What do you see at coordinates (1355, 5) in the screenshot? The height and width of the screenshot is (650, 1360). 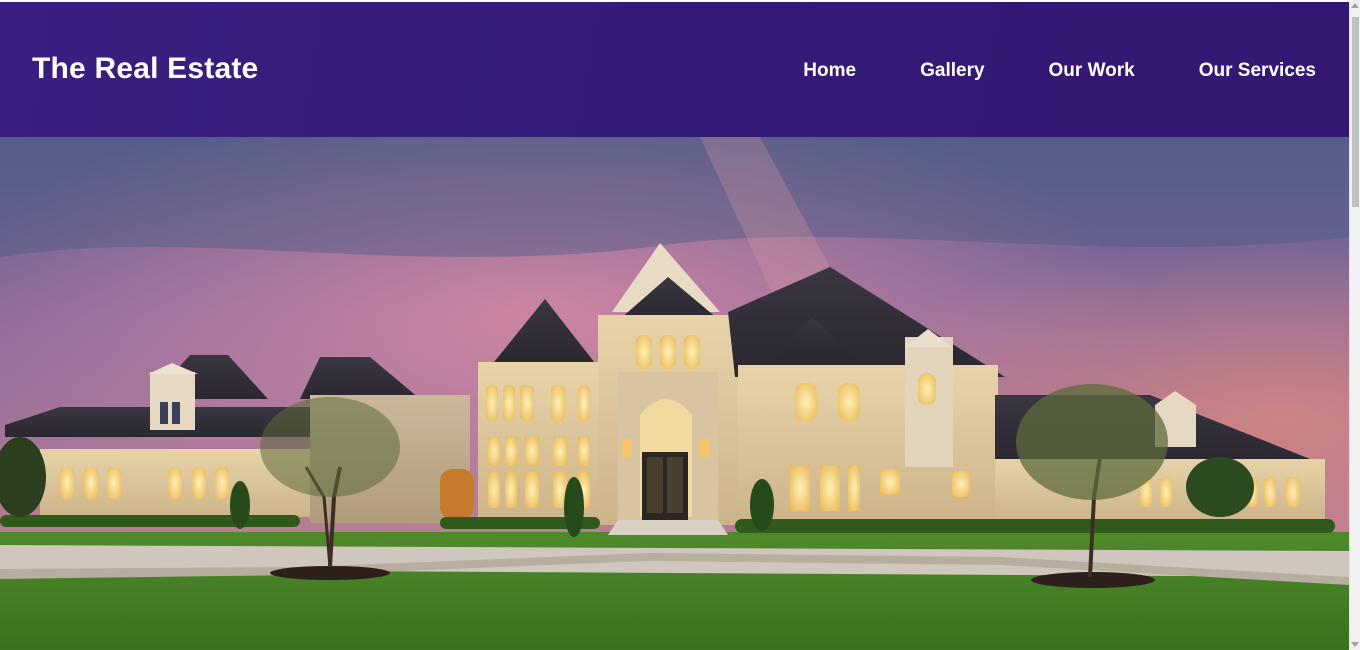 I see `scroll-up-arrow-icon` at bounding box center [1355, 5].